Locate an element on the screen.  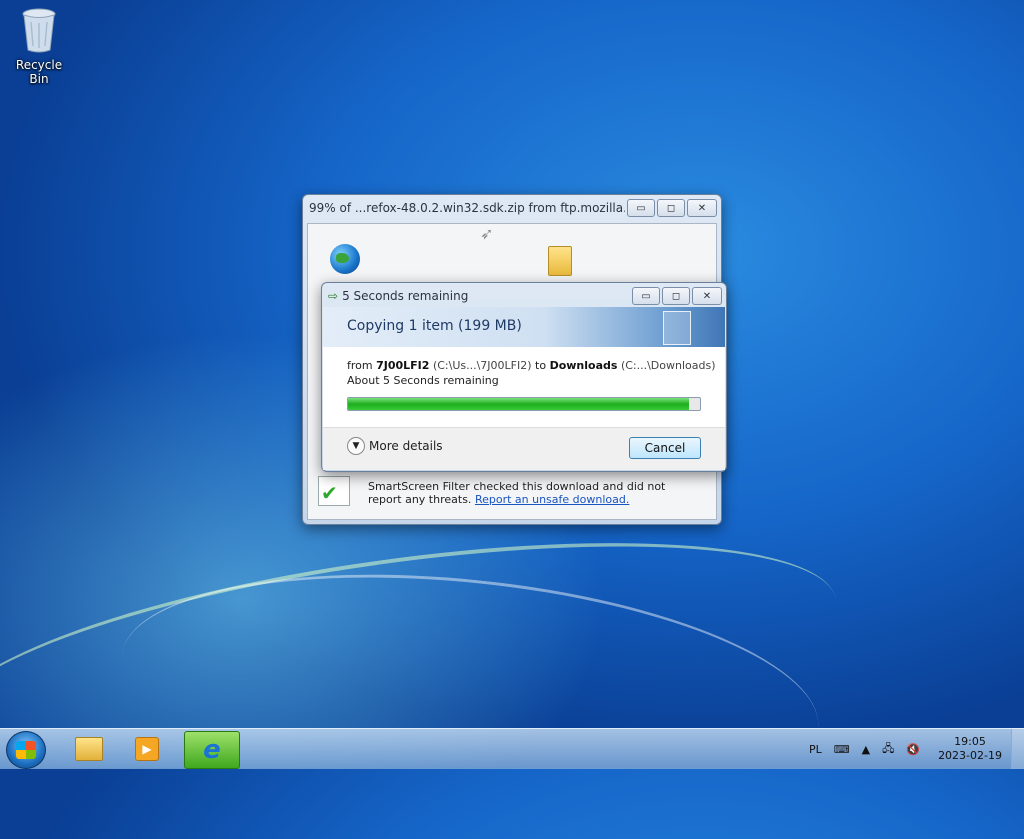
chevron-down-icon: ▼ is located at coordinates (356, 446).